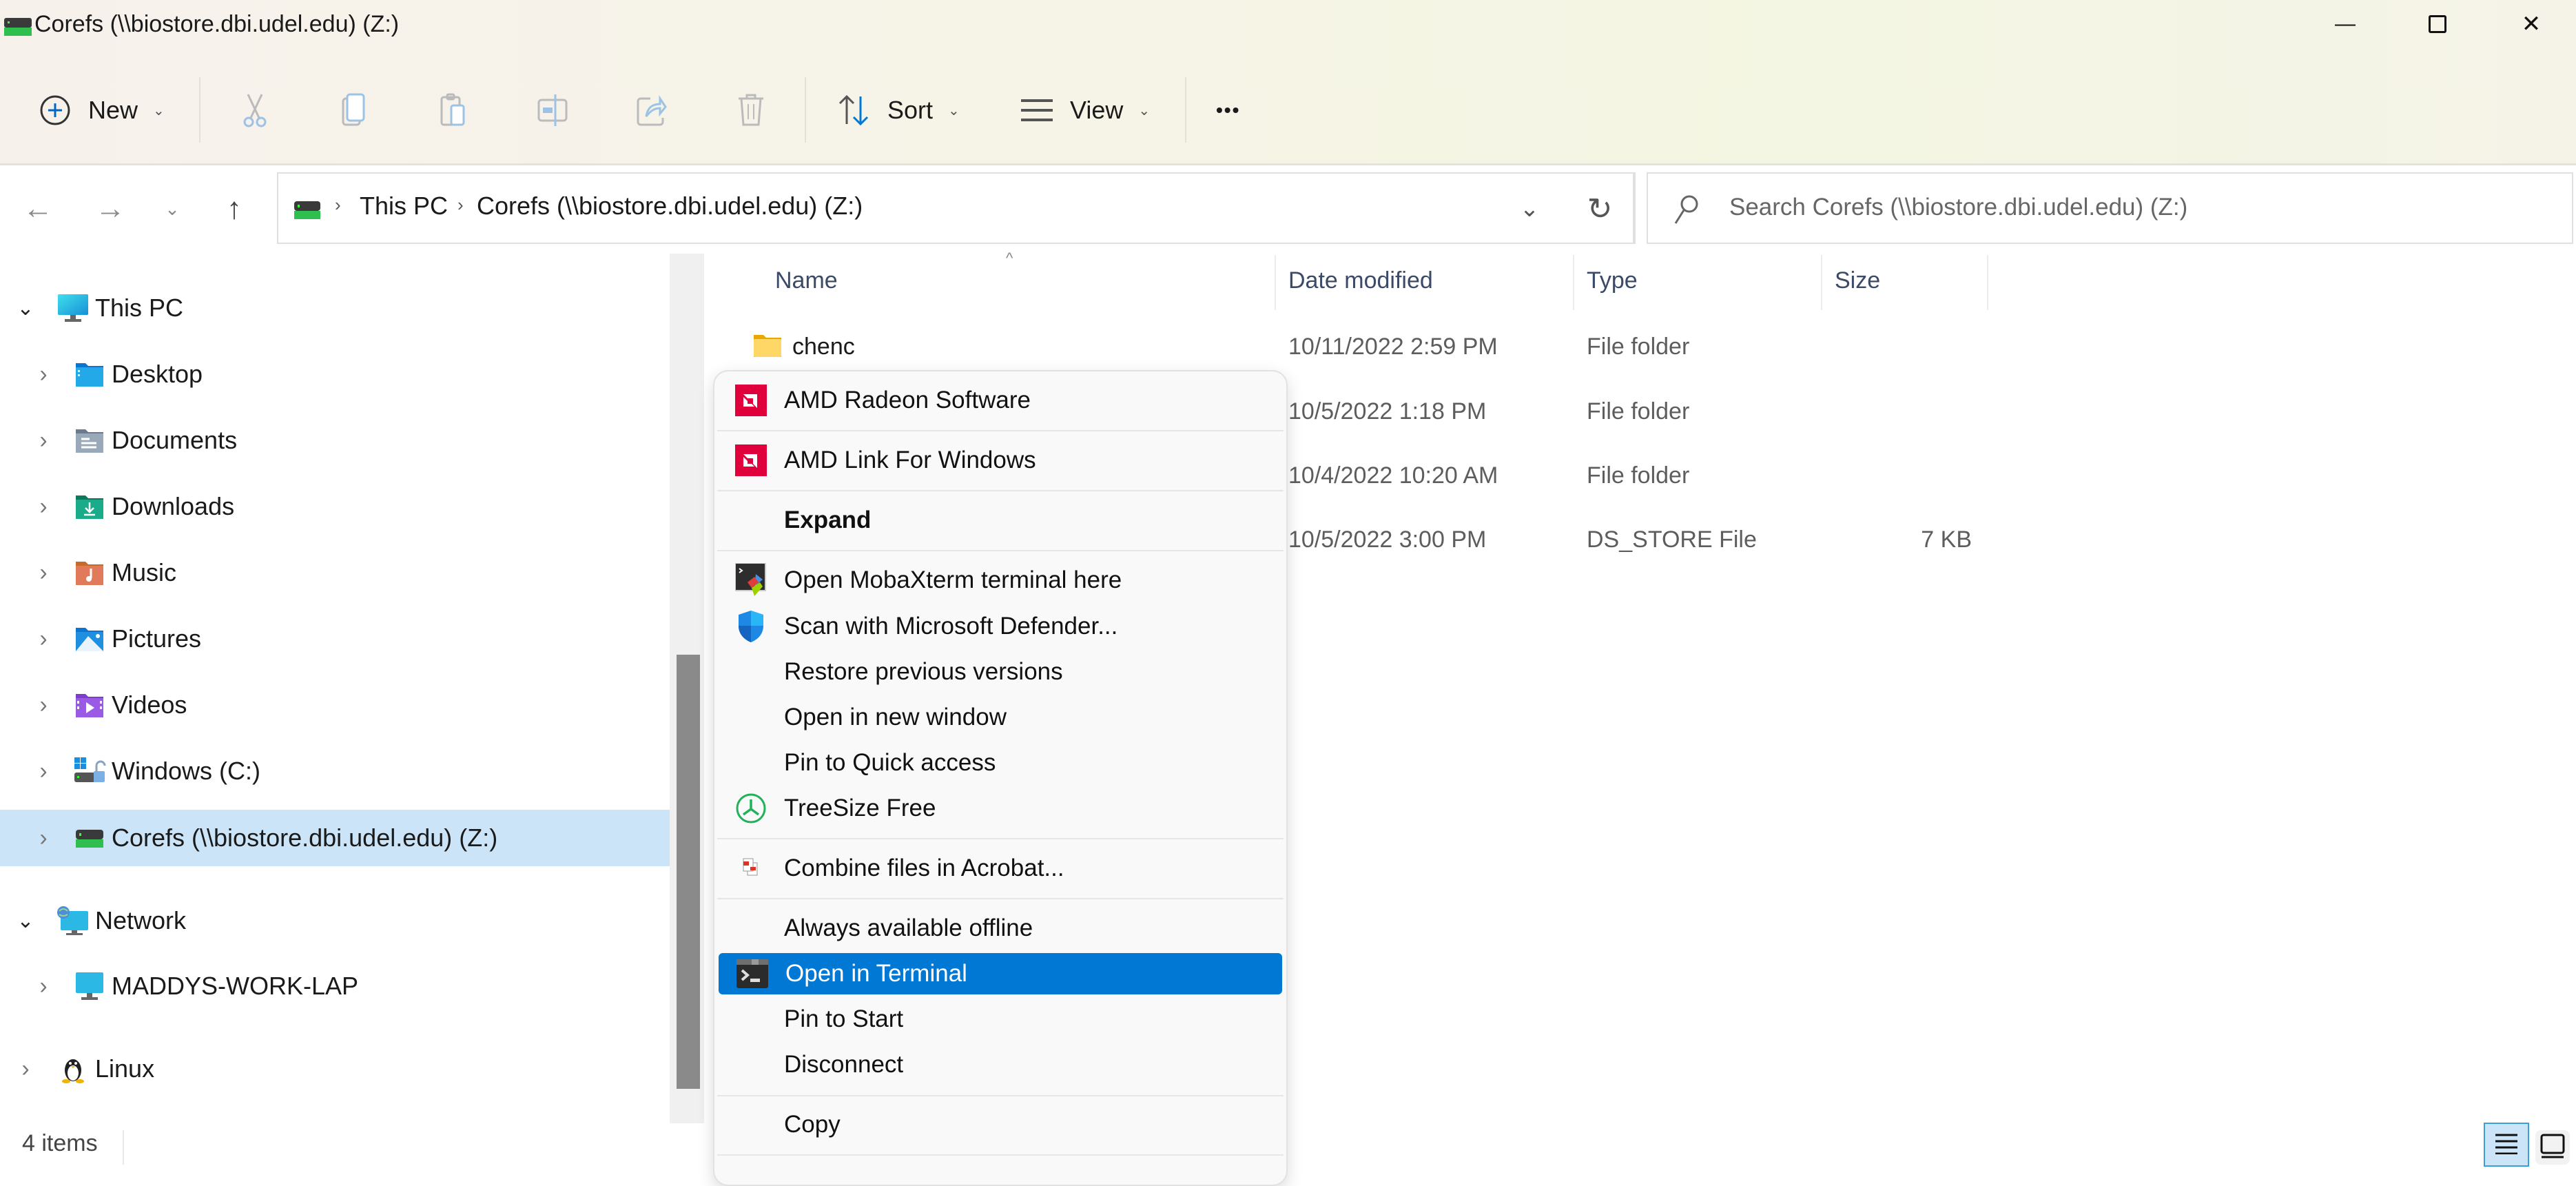 This screenshot has height=1186, width=2576. Describe the element at coordinates (1387, 411) in the screenshot. I see `file-date-modified: 10/5/2022 1:18 PM` at that location.